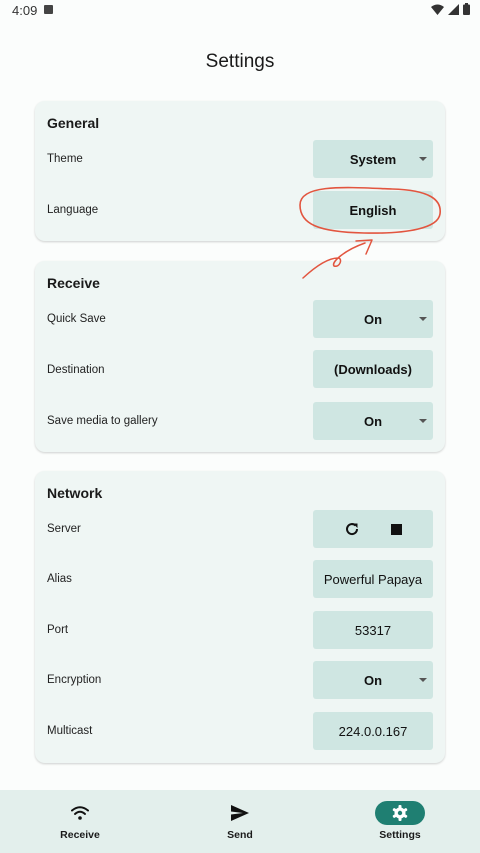 This screenshot has width=480, height=853. I want to click on nav-settings-icon-wrap, so click(400, 813).